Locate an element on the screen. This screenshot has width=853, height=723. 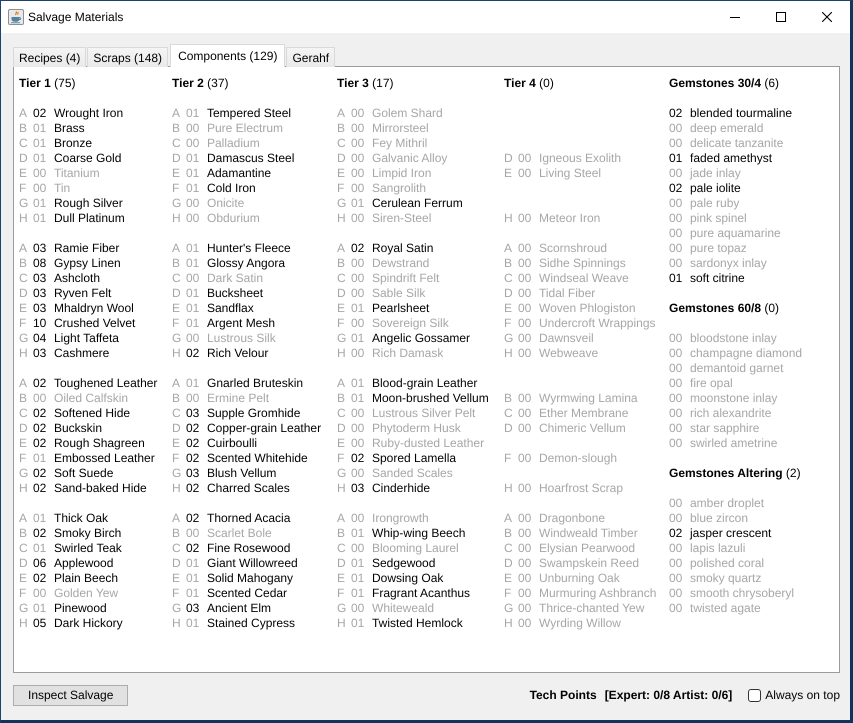
item-name: Soft Suede is located at coordinates (84, 473).